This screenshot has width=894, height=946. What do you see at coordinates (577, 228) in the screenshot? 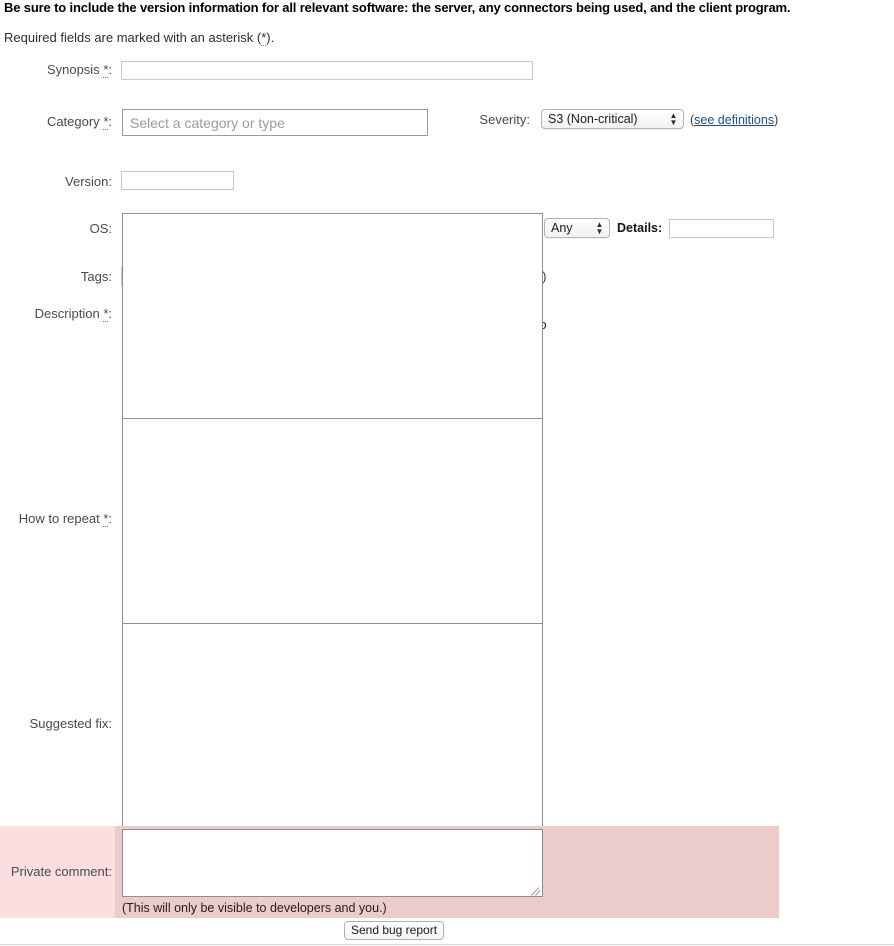
I see `cpu-architecture-select: Any ▲ ▼` at bounding box center [577, 228].